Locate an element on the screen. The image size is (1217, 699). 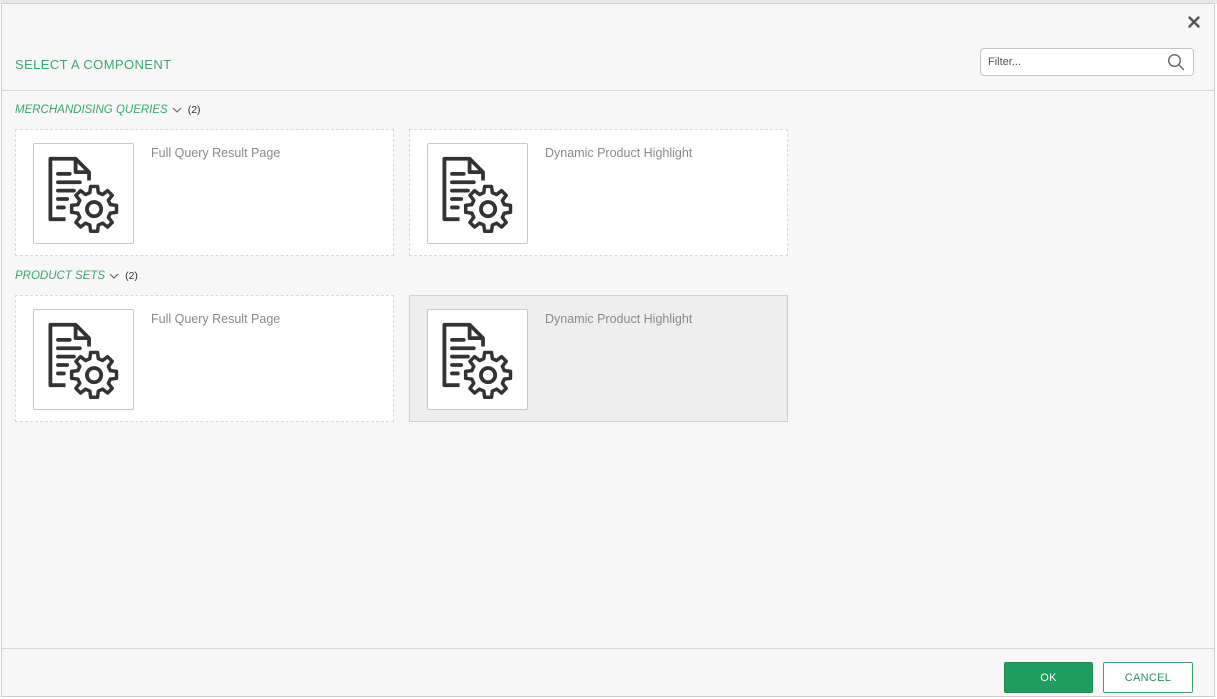
group-header-merchandising-queries: MERCHANDISING QUERIES (2) is located at coordinates (108, 110).